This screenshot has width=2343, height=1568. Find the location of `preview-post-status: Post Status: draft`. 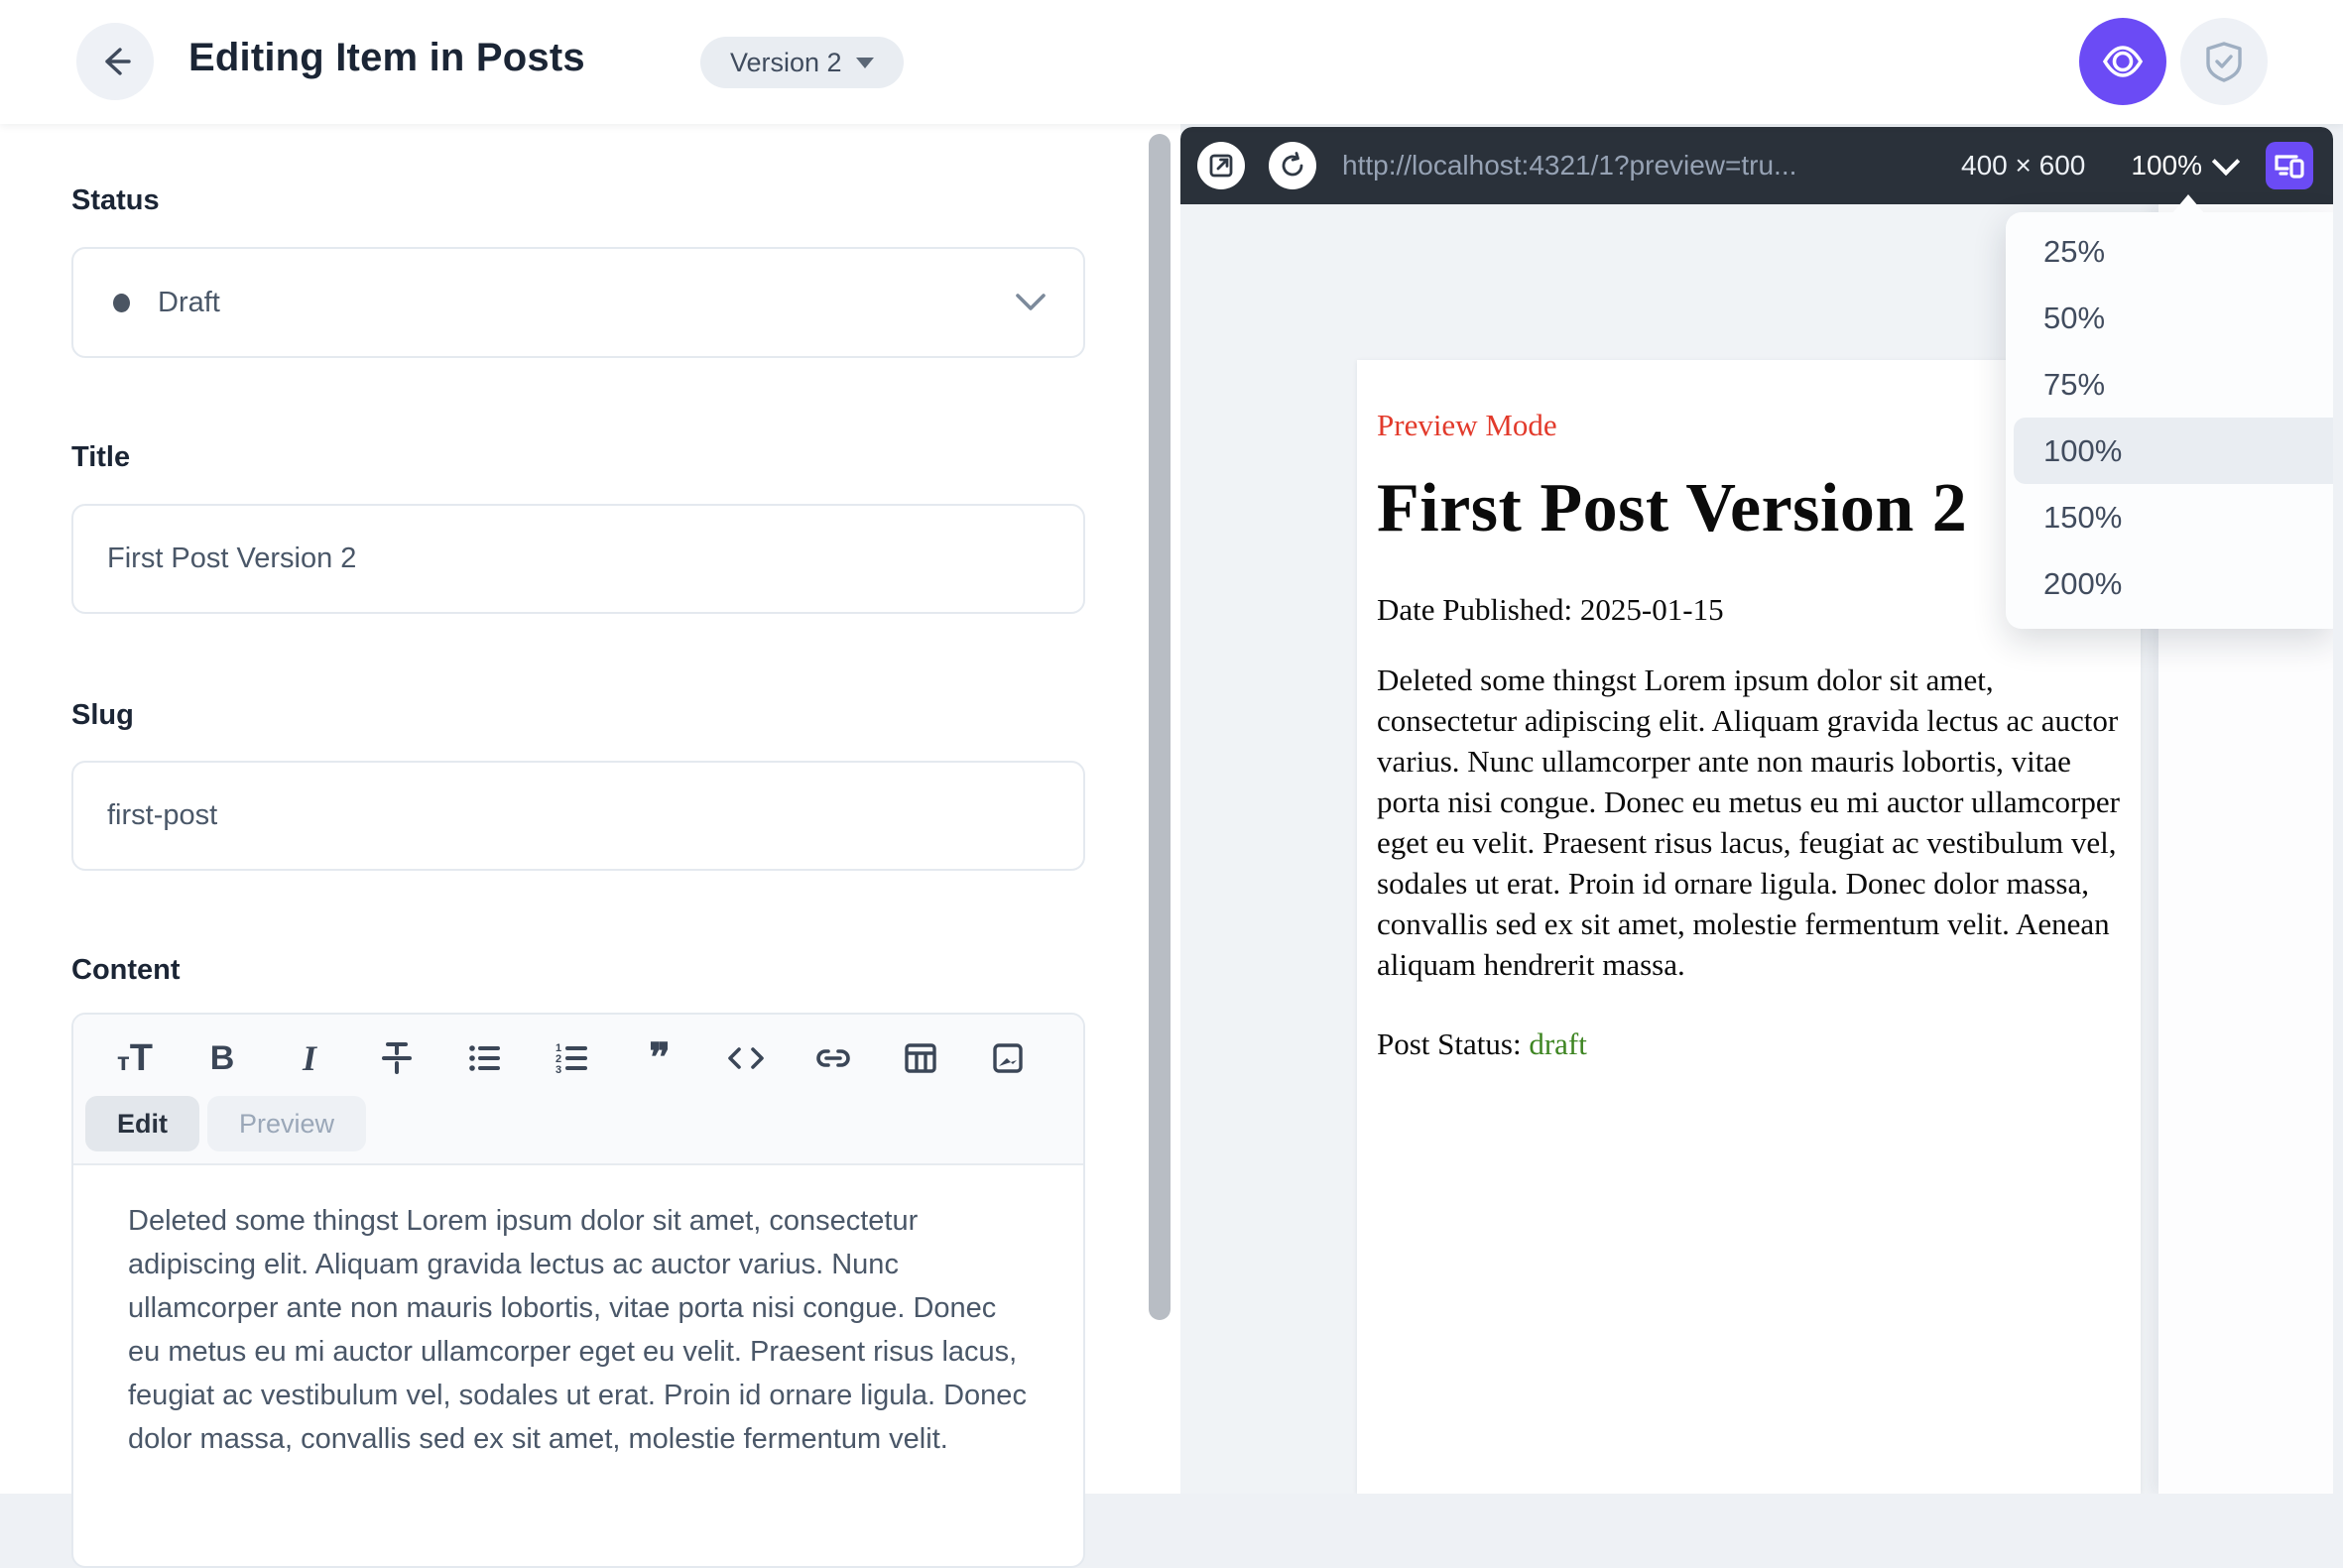

preview-post-status: Post Status: draft is located at coordinates (1749, 1044).